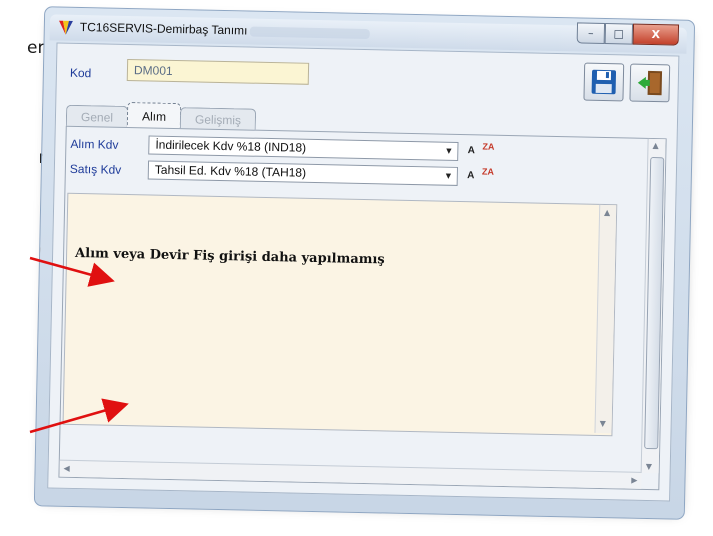 The height and width of the screenshot is (536, 713). What do you see at coordinates (94, 144) in the screenshot?
I see `alim-kdv-label: Alım Kdv` at bounding box center [94, 144].